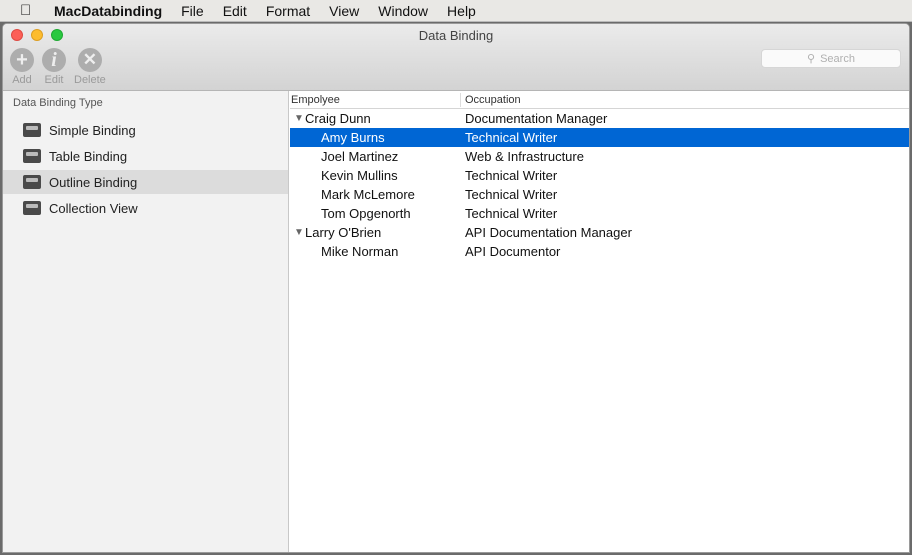  I want to click on sidebar-item-label: Table Binding, so click(88, 156).